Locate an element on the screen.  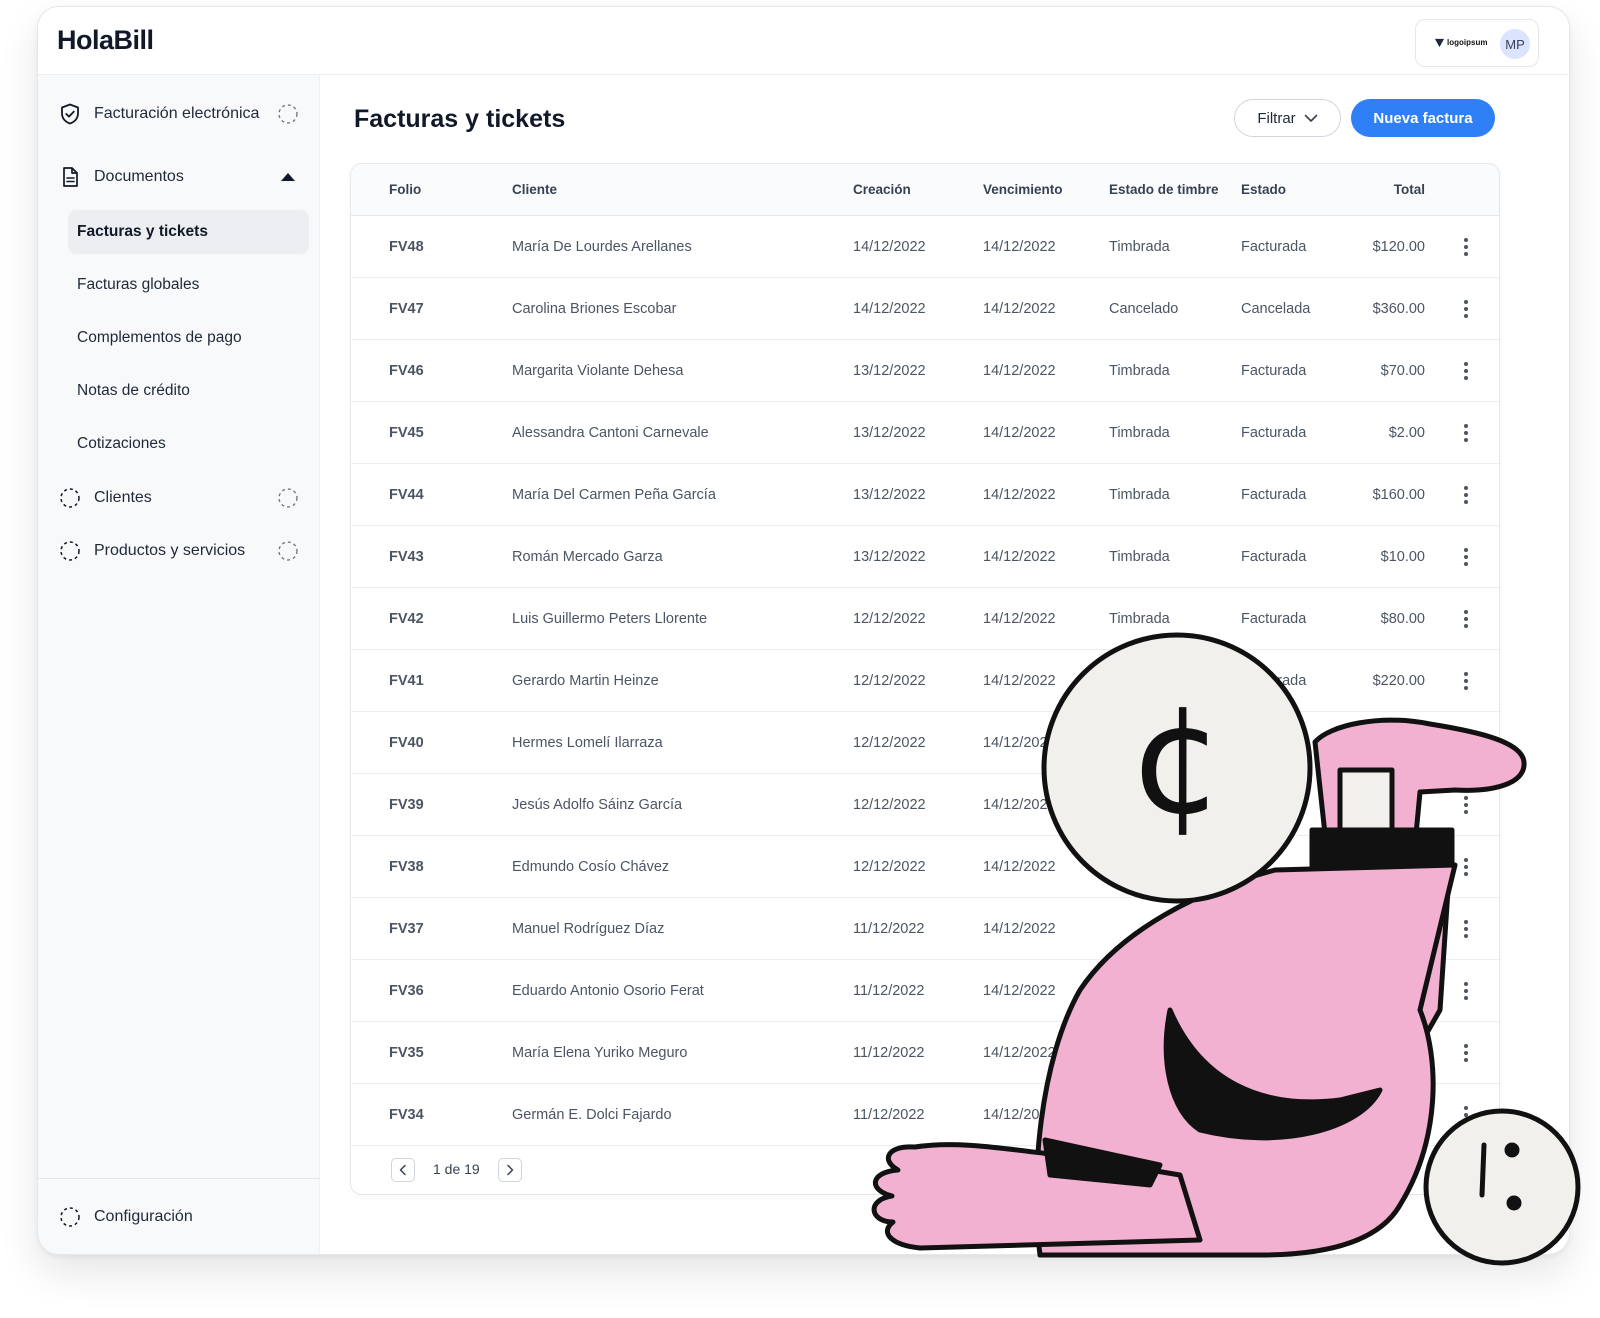
next-page-button is located at coordinates (510, 1170).